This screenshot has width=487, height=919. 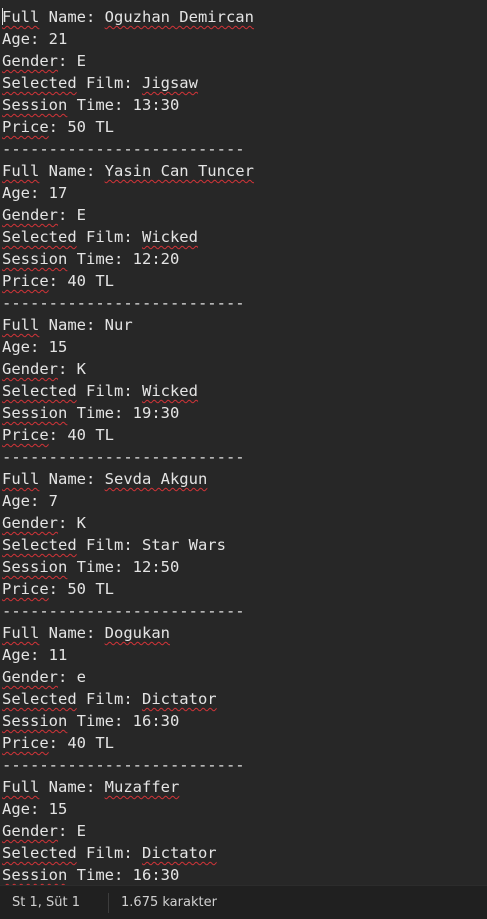 I want to click on field-value: 12:20, so click(x=156, y=259).